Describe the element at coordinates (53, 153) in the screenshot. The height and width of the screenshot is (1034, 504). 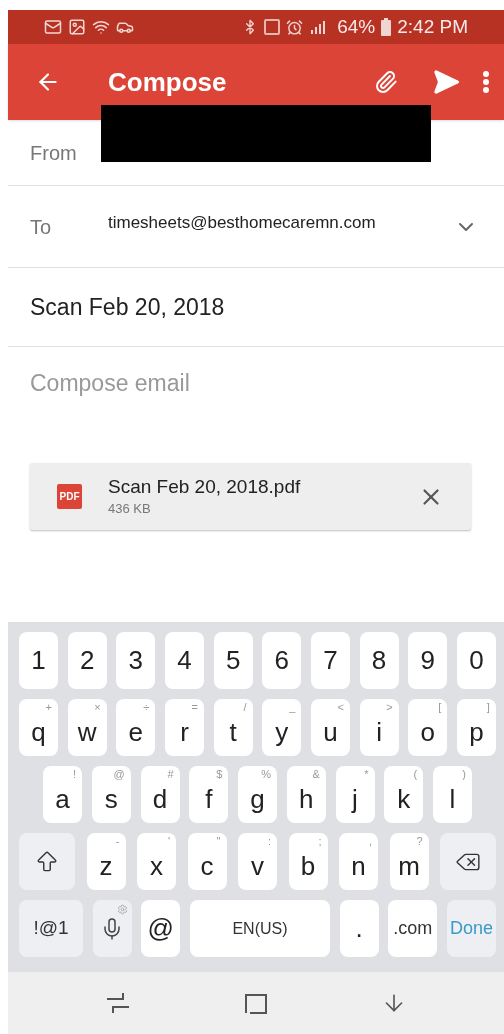
I see `from-label: From` at that location.